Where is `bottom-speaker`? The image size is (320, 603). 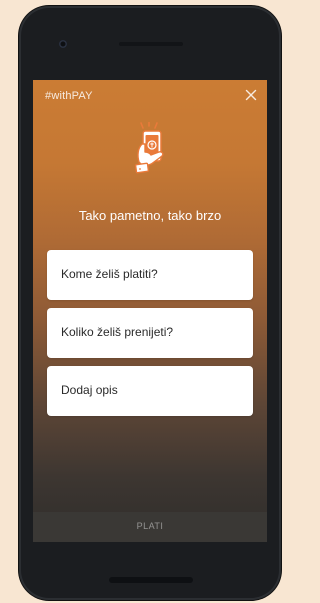 bottom-speaker is located at coordinates (151, 580).